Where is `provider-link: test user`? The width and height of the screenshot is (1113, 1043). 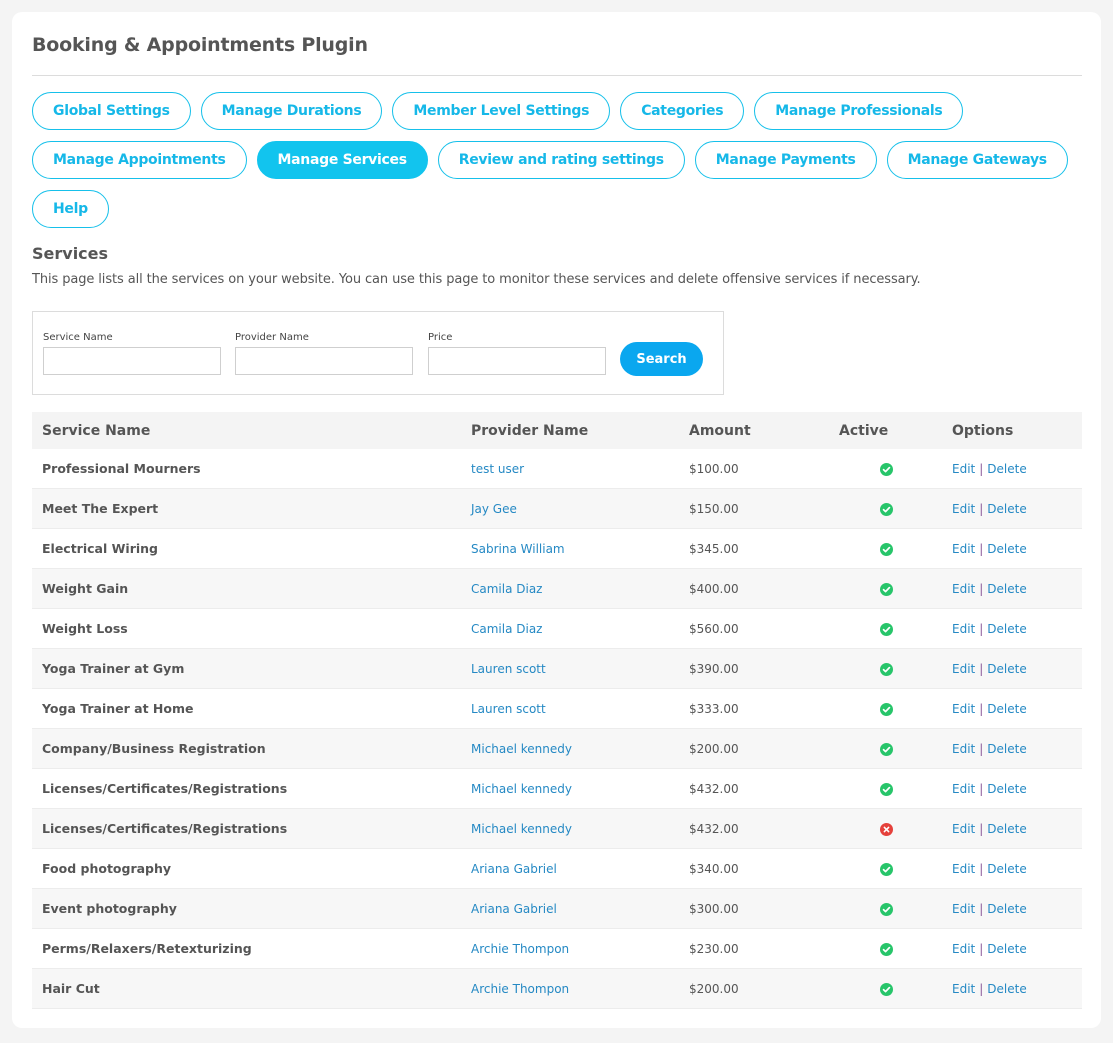
provider-link: test user is located at coordinates (497, 469).